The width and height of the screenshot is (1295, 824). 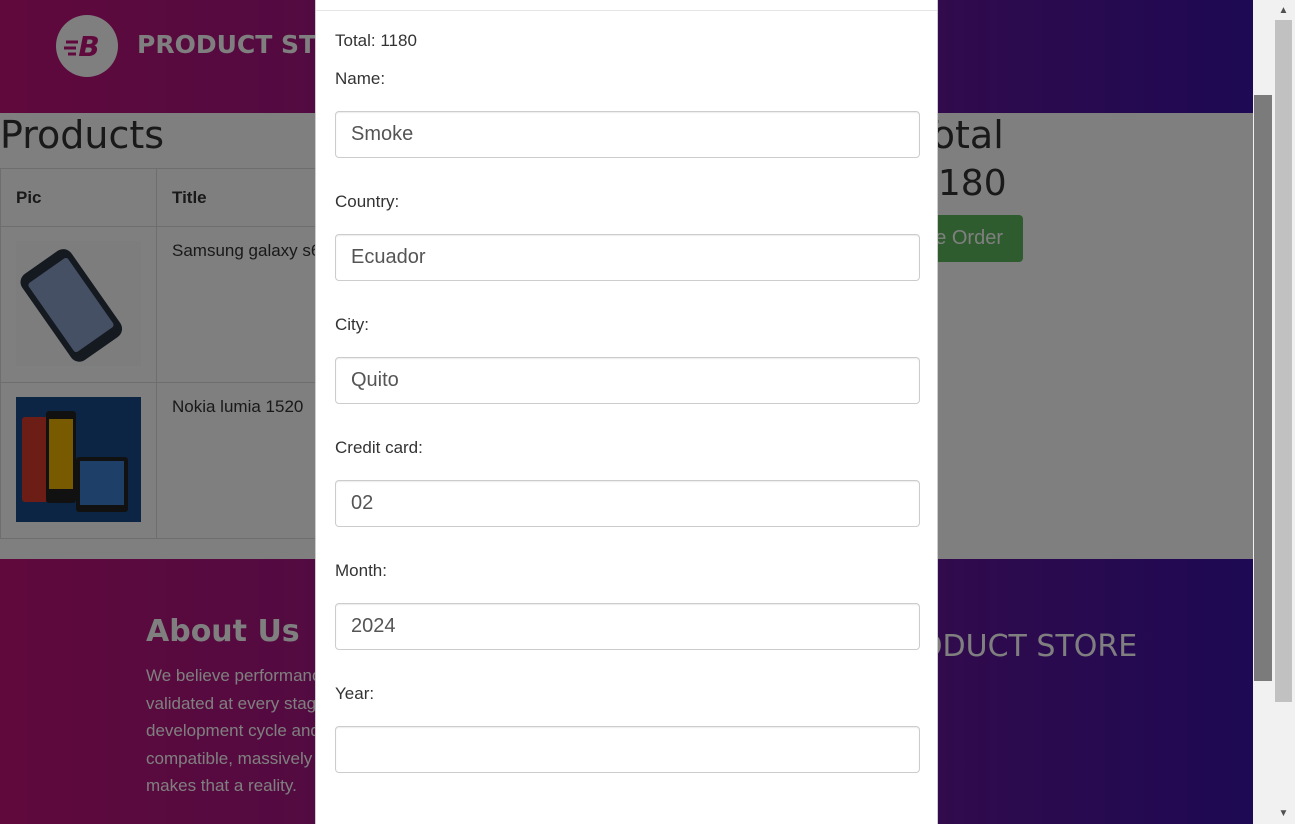 I want to click on name-label: Name:, so click(x=360, y=78).